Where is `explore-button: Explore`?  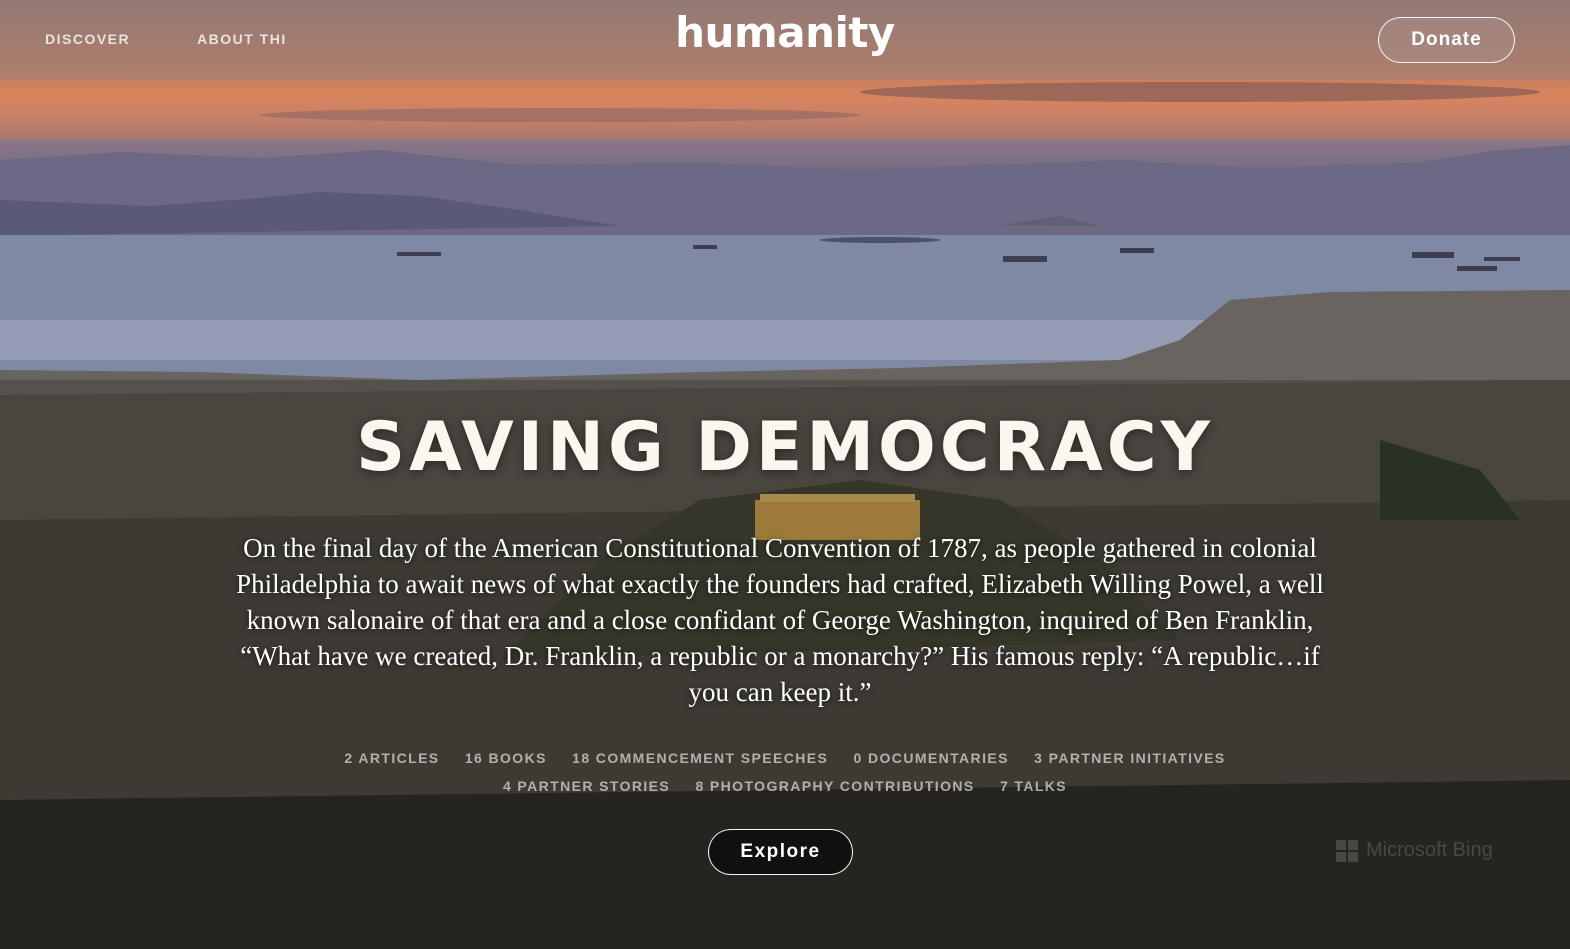
explore-button: Explore is located at coordinates (780, 852).